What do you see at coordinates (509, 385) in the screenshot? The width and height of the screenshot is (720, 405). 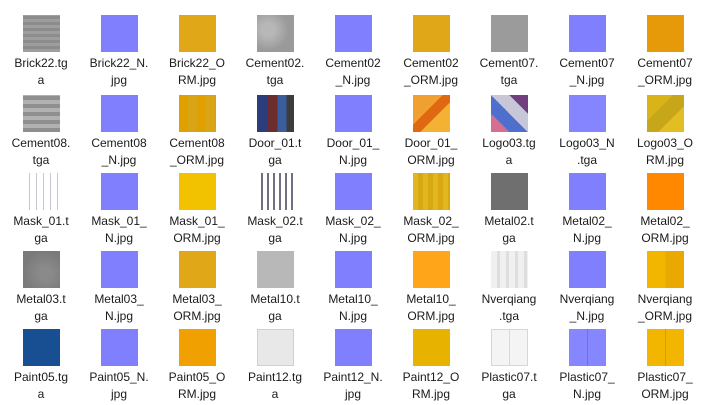 I see `file-name-label: Plastic07.t ga` at bounding box center [509, 385].